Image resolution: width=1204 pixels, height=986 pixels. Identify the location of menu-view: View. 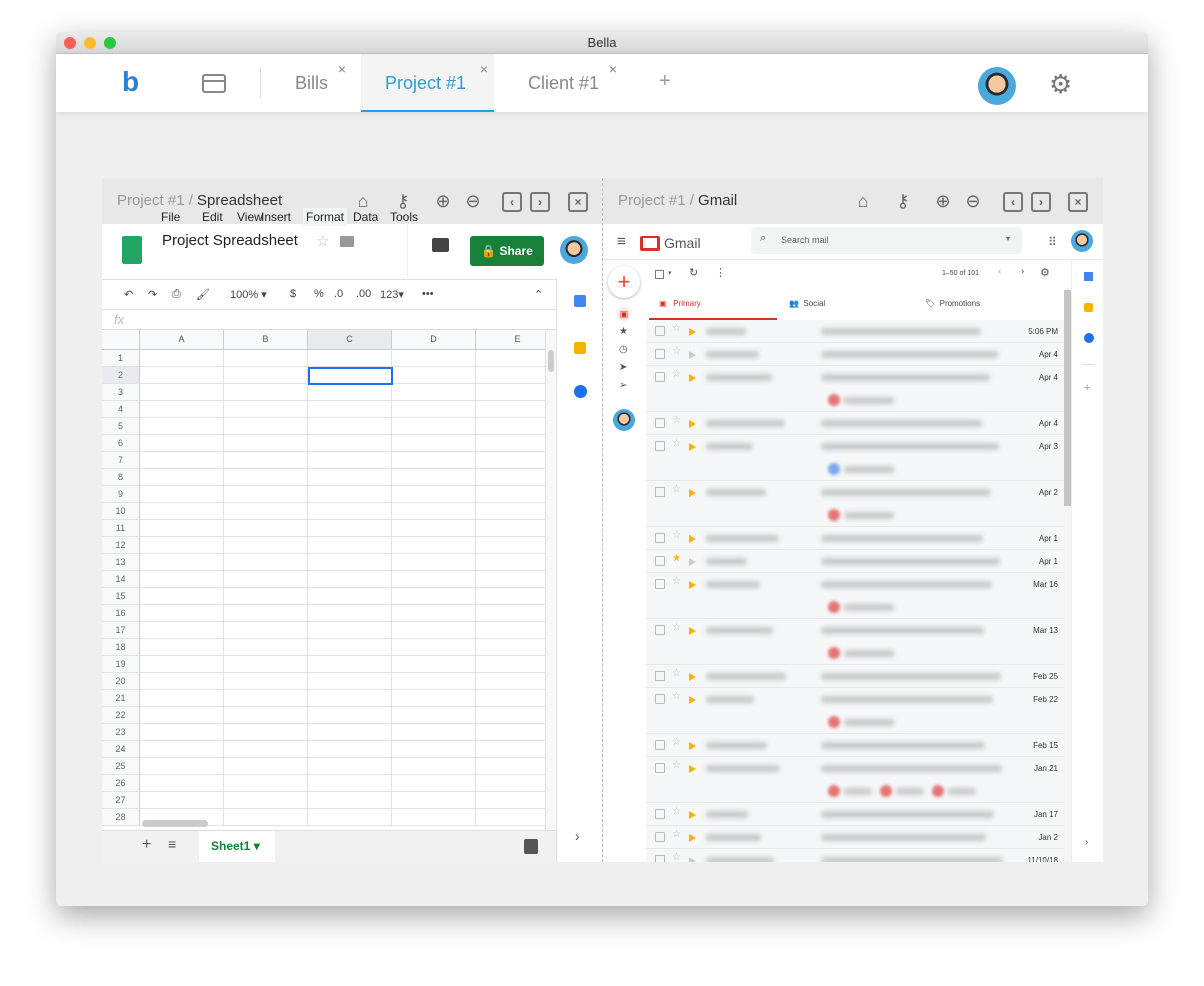
(250, 217).